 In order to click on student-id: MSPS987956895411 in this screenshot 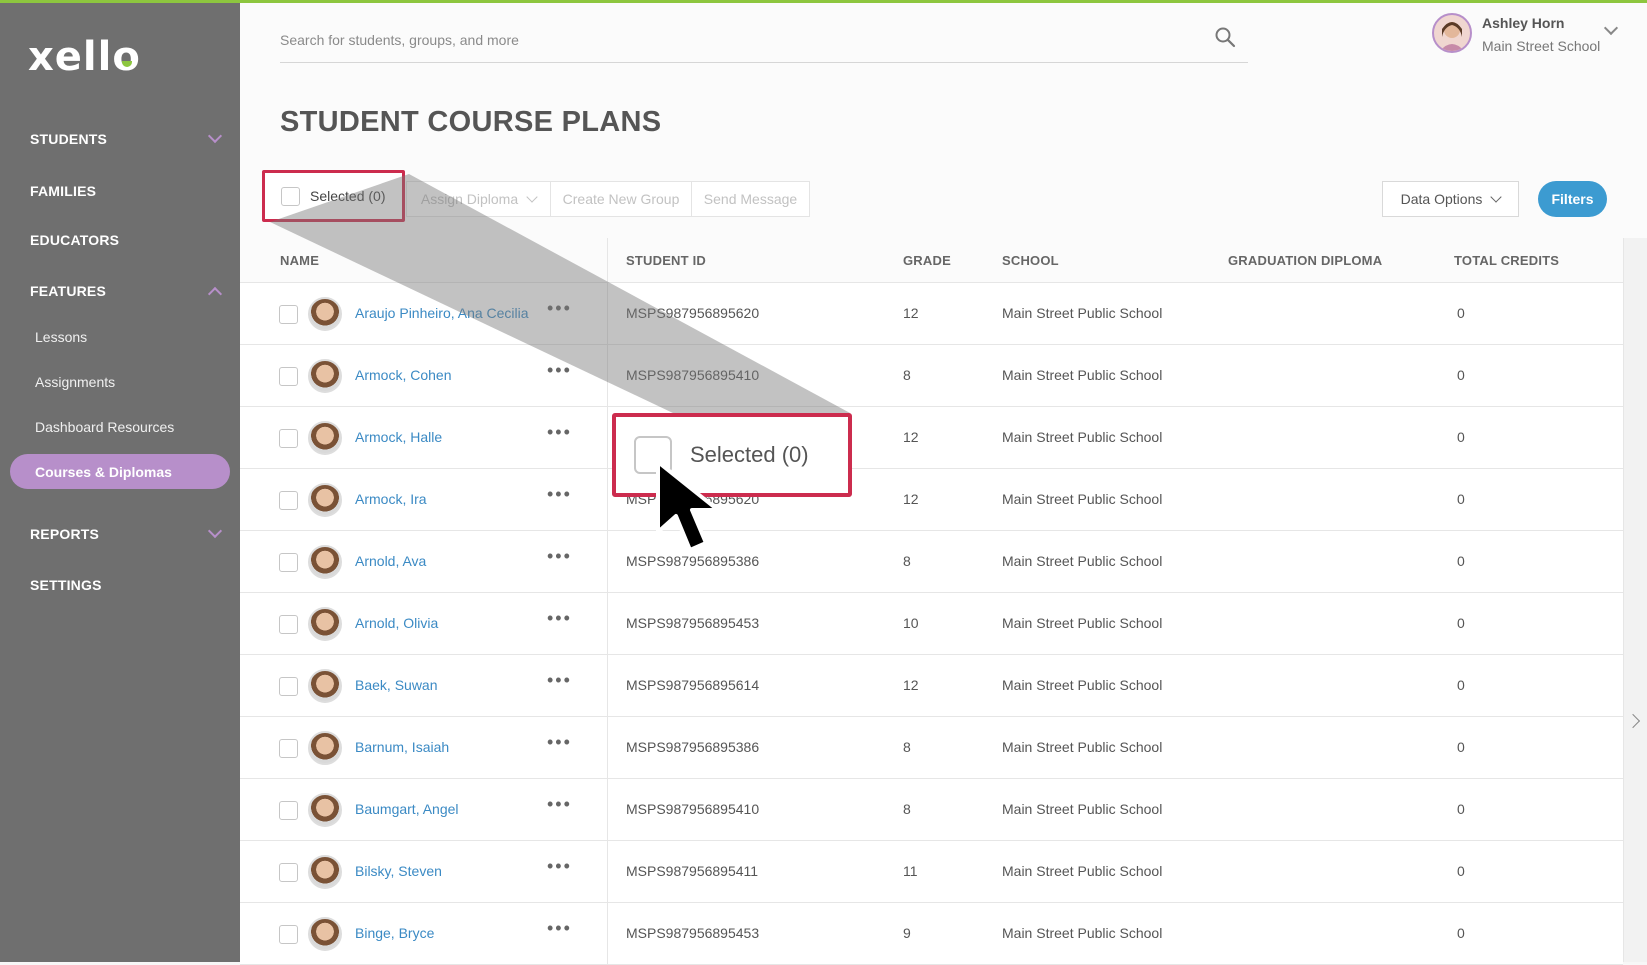, I will do `click(692, 871)`.